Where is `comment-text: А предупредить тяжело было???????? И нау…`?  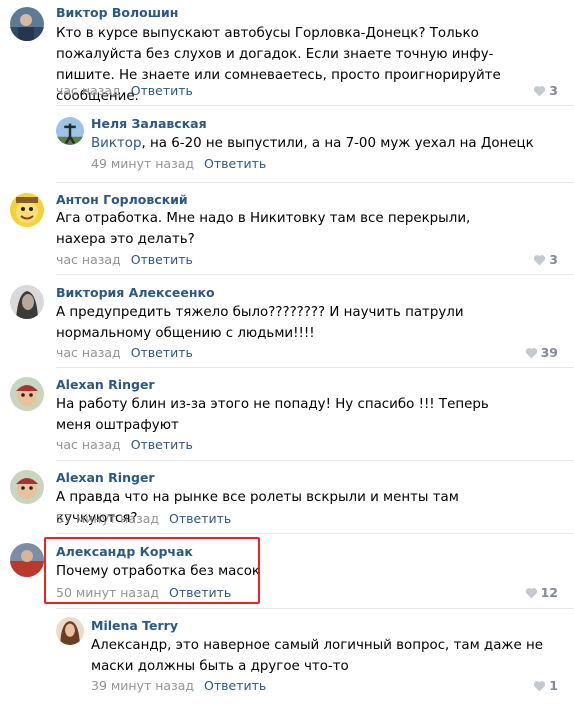
comment-text: А предупредить тяжело было???????? И нау… is located at coordinates (260, 323).